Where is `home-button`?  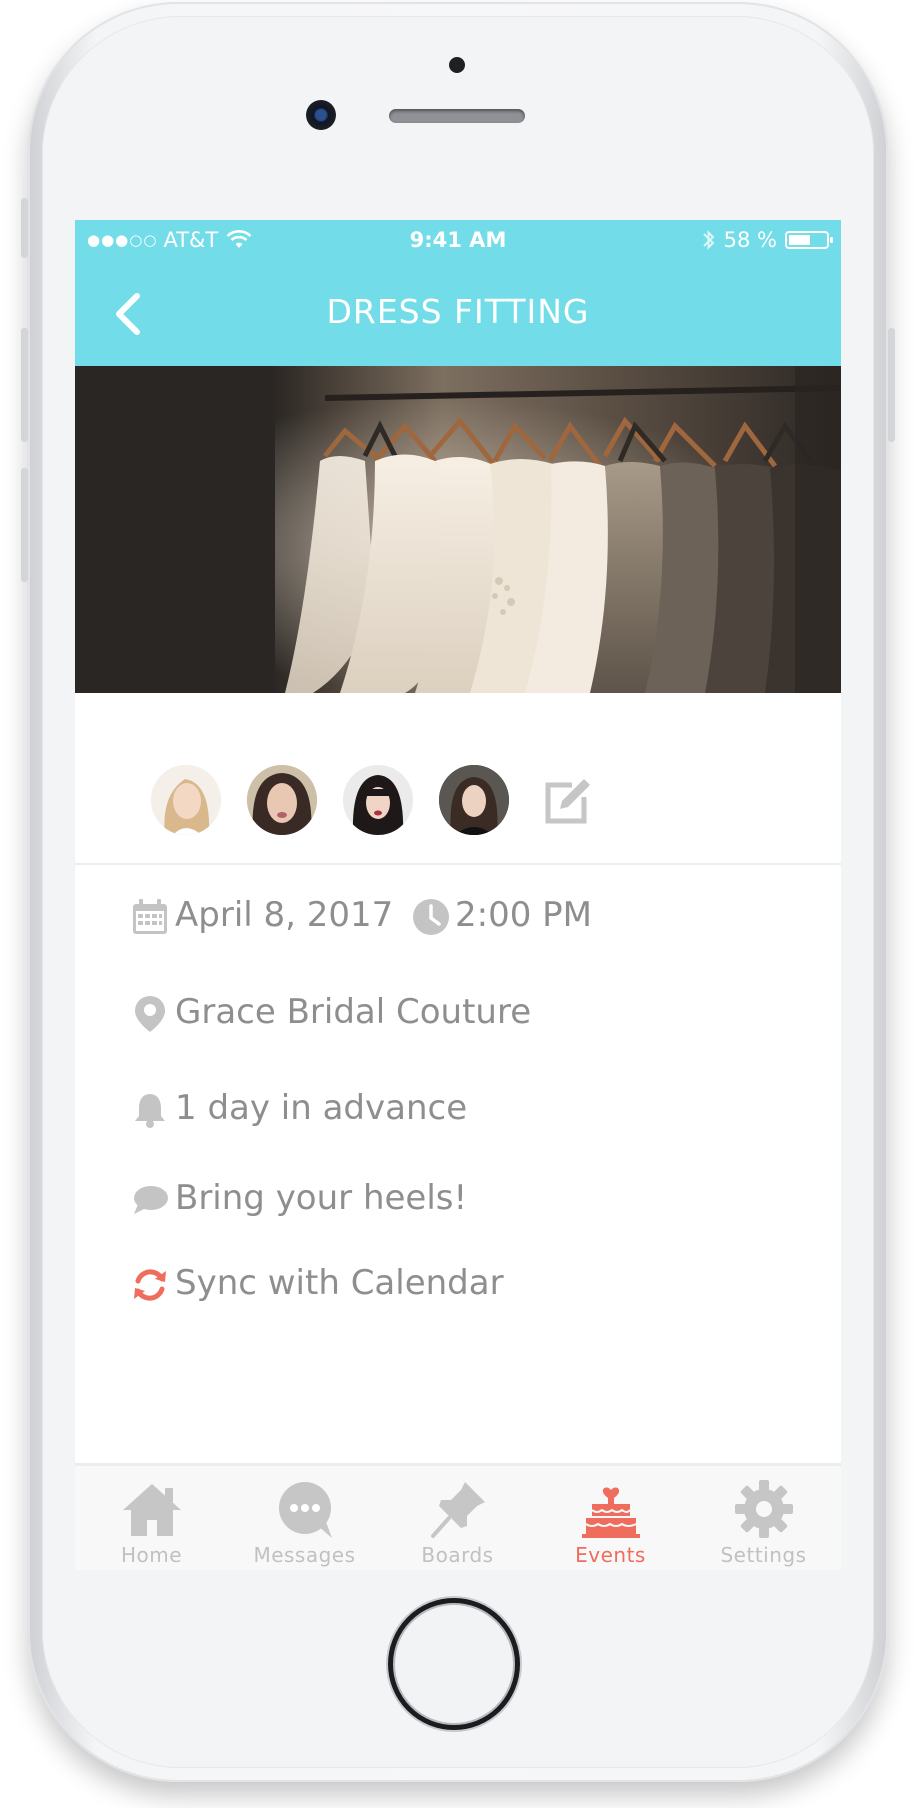
home-button is located at coordinates (454, 1664).